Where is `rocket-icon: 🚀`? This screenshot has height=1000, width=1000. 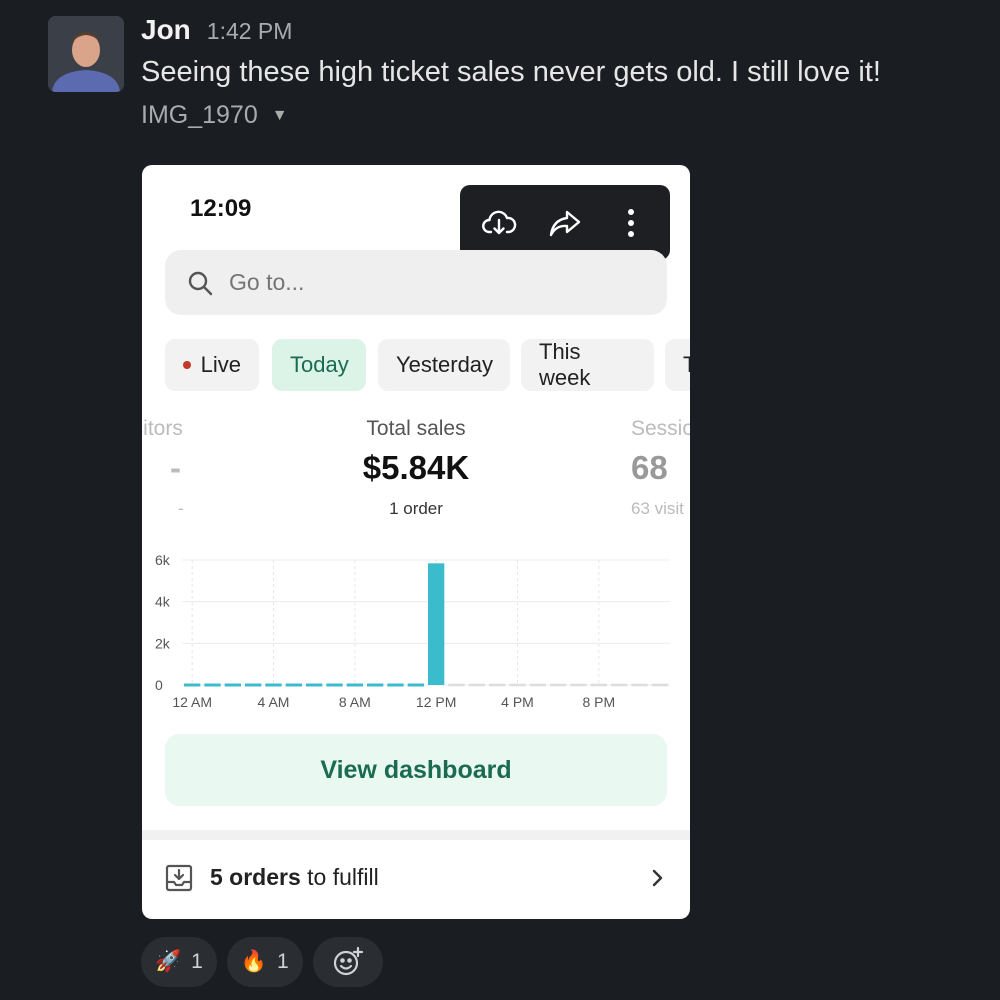
rocket-icon: 🚀 is located at coordinates (168, 961).